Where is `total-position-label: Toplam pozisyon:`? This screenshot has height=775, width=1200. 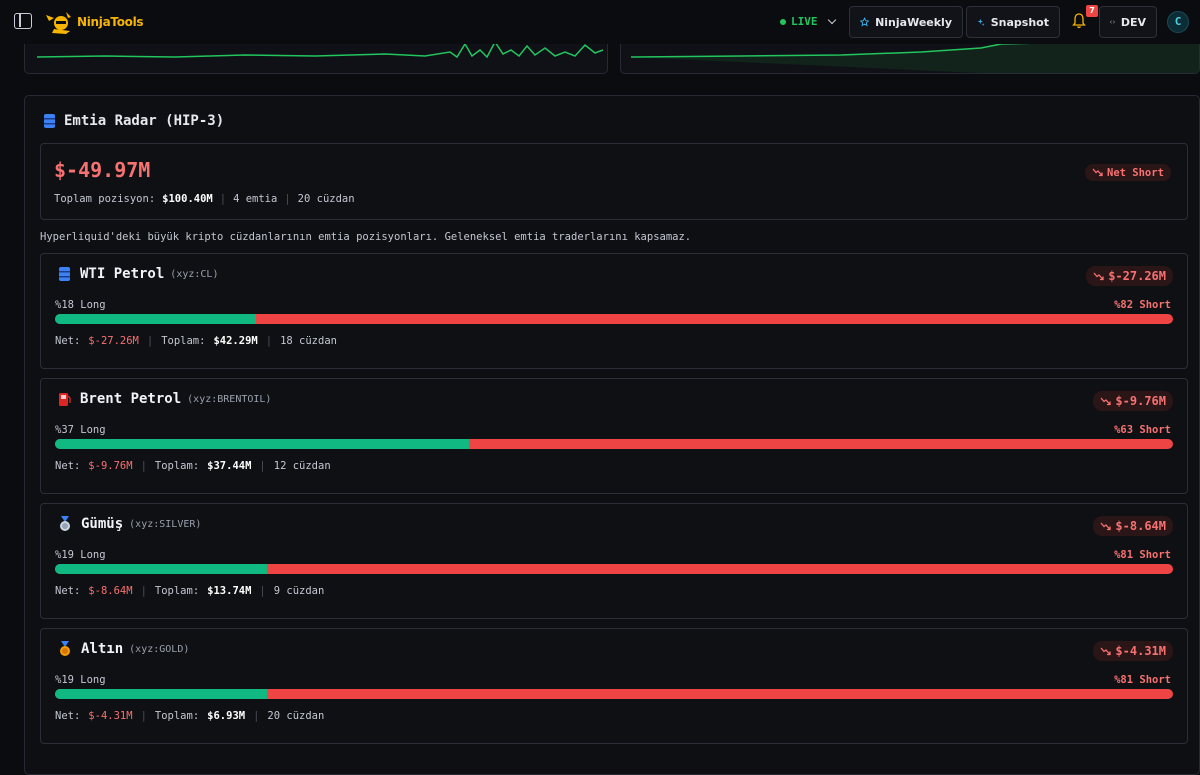
total-position-label: Toplam pozisyon: is located at coordinates (105, 199).